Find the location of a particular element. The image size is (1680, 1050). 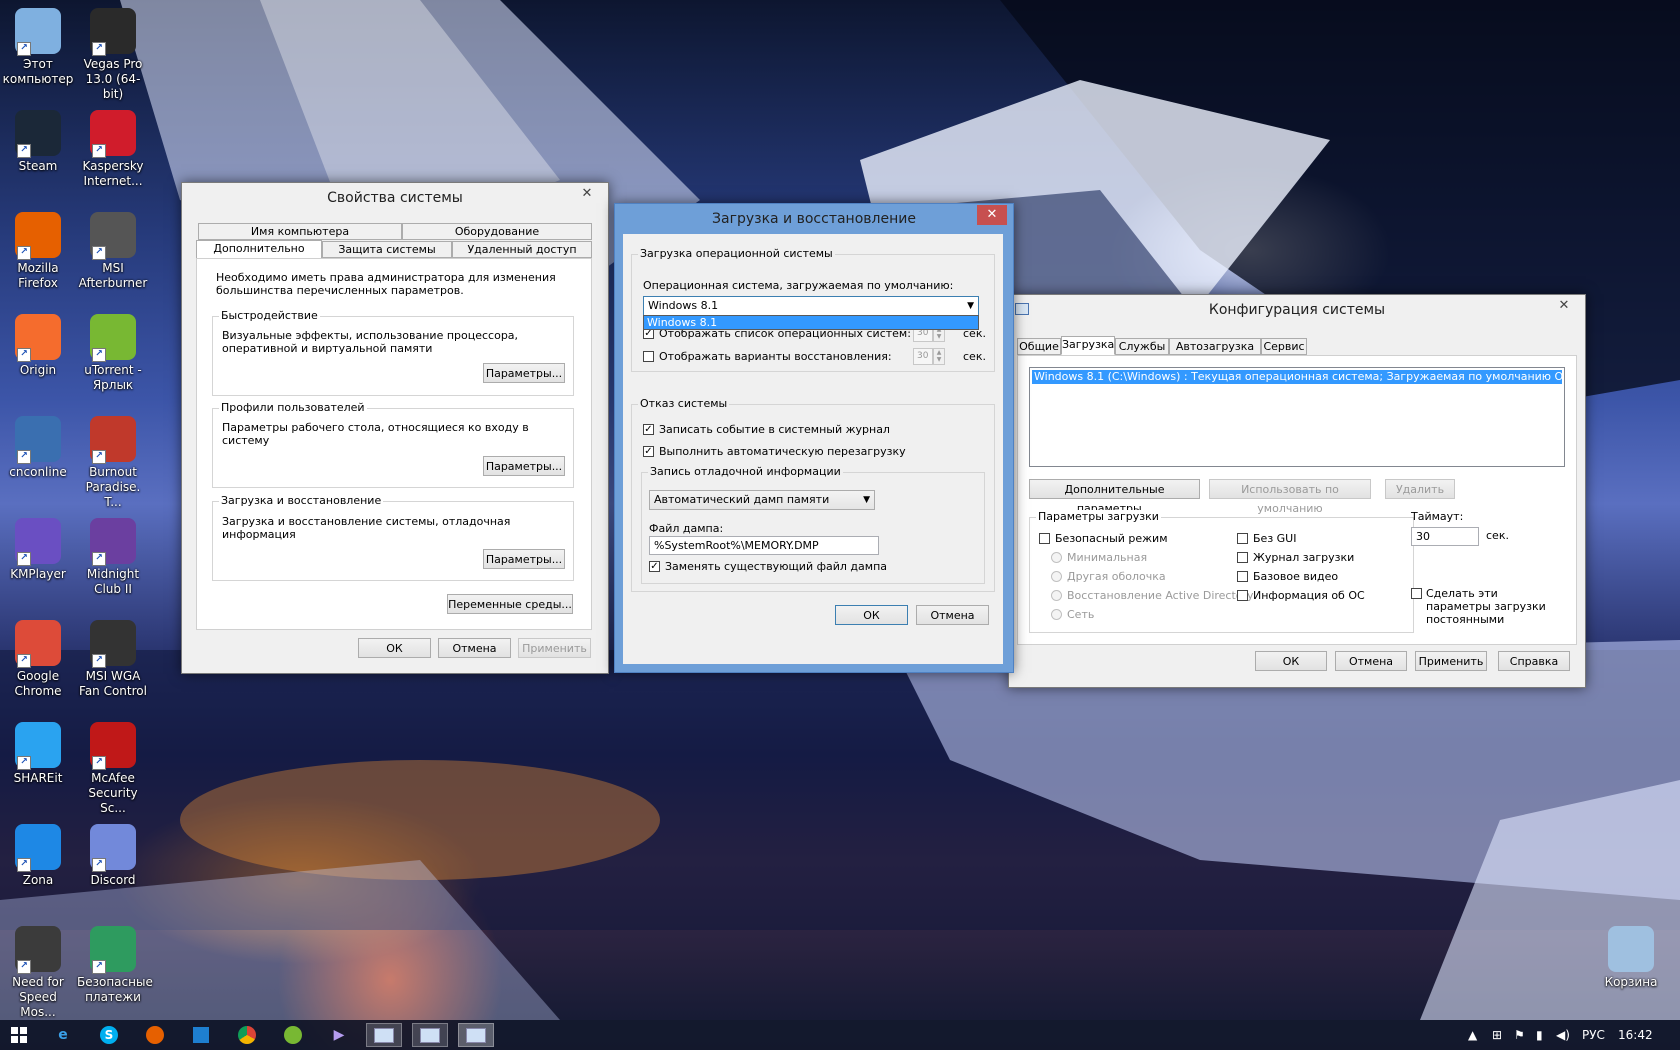

dropdown-option: Windows 8.1 is located at coordinates (811, 322).